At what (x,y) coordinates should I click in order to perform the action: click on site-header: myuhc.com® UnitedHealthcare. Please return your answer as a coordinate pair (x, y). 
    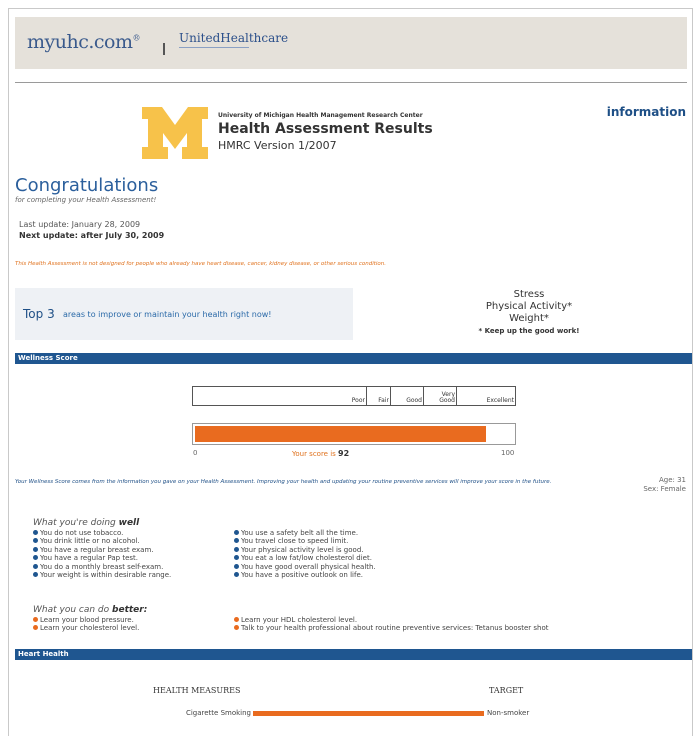
    Looking at the image, I should click on (351, 43).